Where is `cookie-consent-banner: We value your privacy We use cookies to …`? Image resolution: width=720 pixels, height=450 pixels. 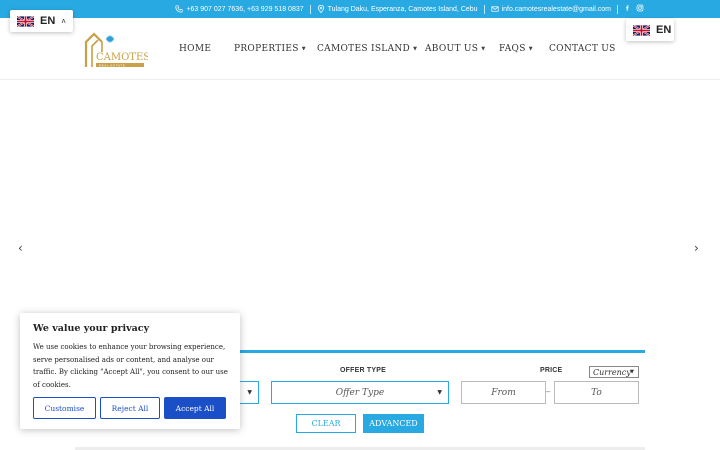 cookie-consent-banner: We value your privacy We use cookies to … is located at coordinates (130, 371).